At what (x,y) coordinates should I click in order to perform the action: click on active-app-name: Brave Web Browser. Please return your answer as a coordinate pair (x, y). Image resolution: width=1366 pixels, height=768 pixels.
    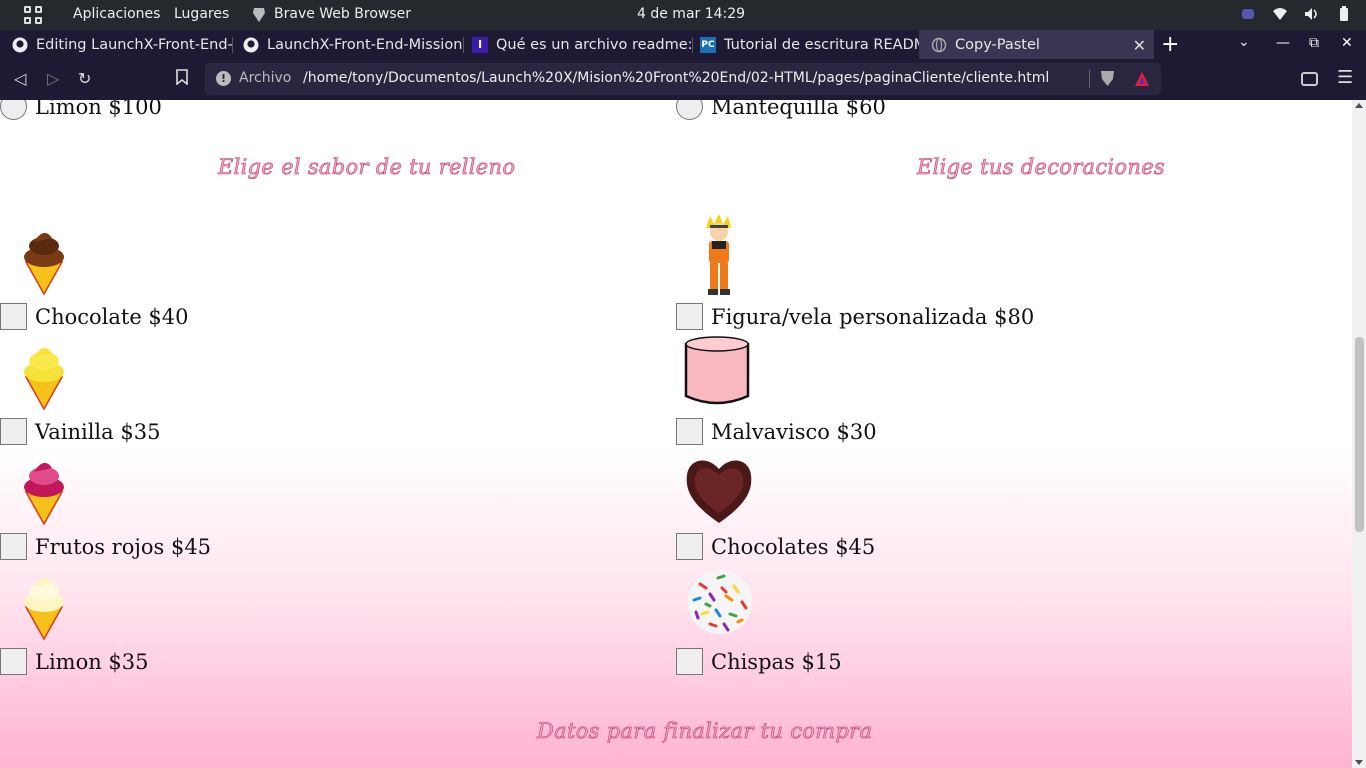
    Looking at the image, I should click on (342, 14).